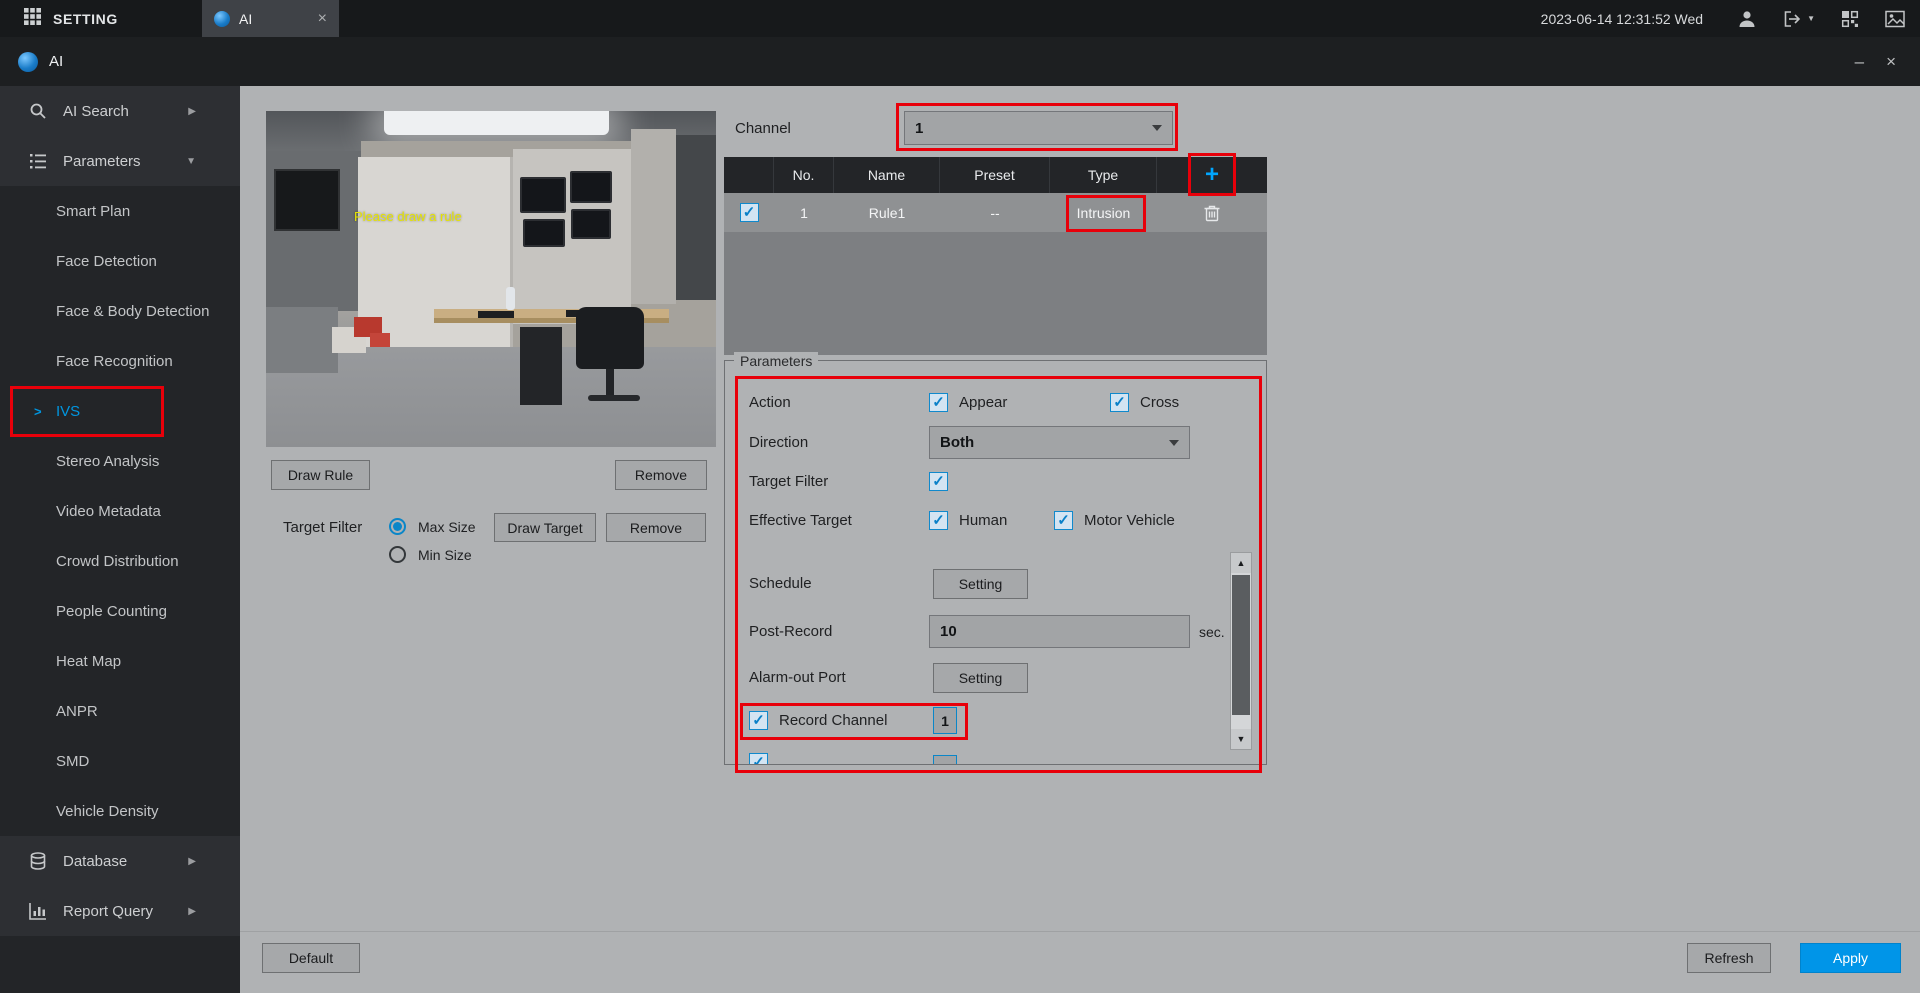 The image size is (1920, 993). Describe the element at coordinates (108, 911) in the screenshot. I see `sidebar-item-label: Report Query` at that location.